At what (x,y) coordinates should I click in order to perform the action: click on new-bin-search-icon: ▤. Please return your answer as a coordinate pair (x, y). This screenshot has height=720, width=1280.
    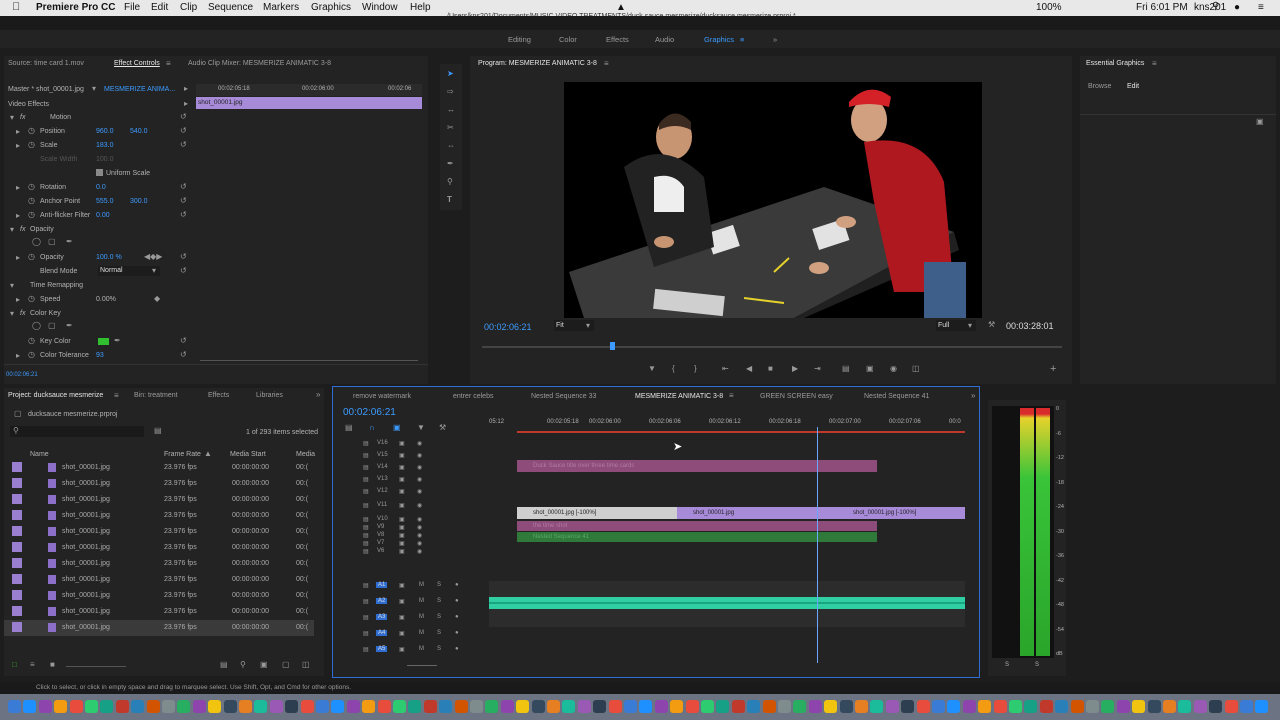
    Looking at the image, I should click on (158, 431).